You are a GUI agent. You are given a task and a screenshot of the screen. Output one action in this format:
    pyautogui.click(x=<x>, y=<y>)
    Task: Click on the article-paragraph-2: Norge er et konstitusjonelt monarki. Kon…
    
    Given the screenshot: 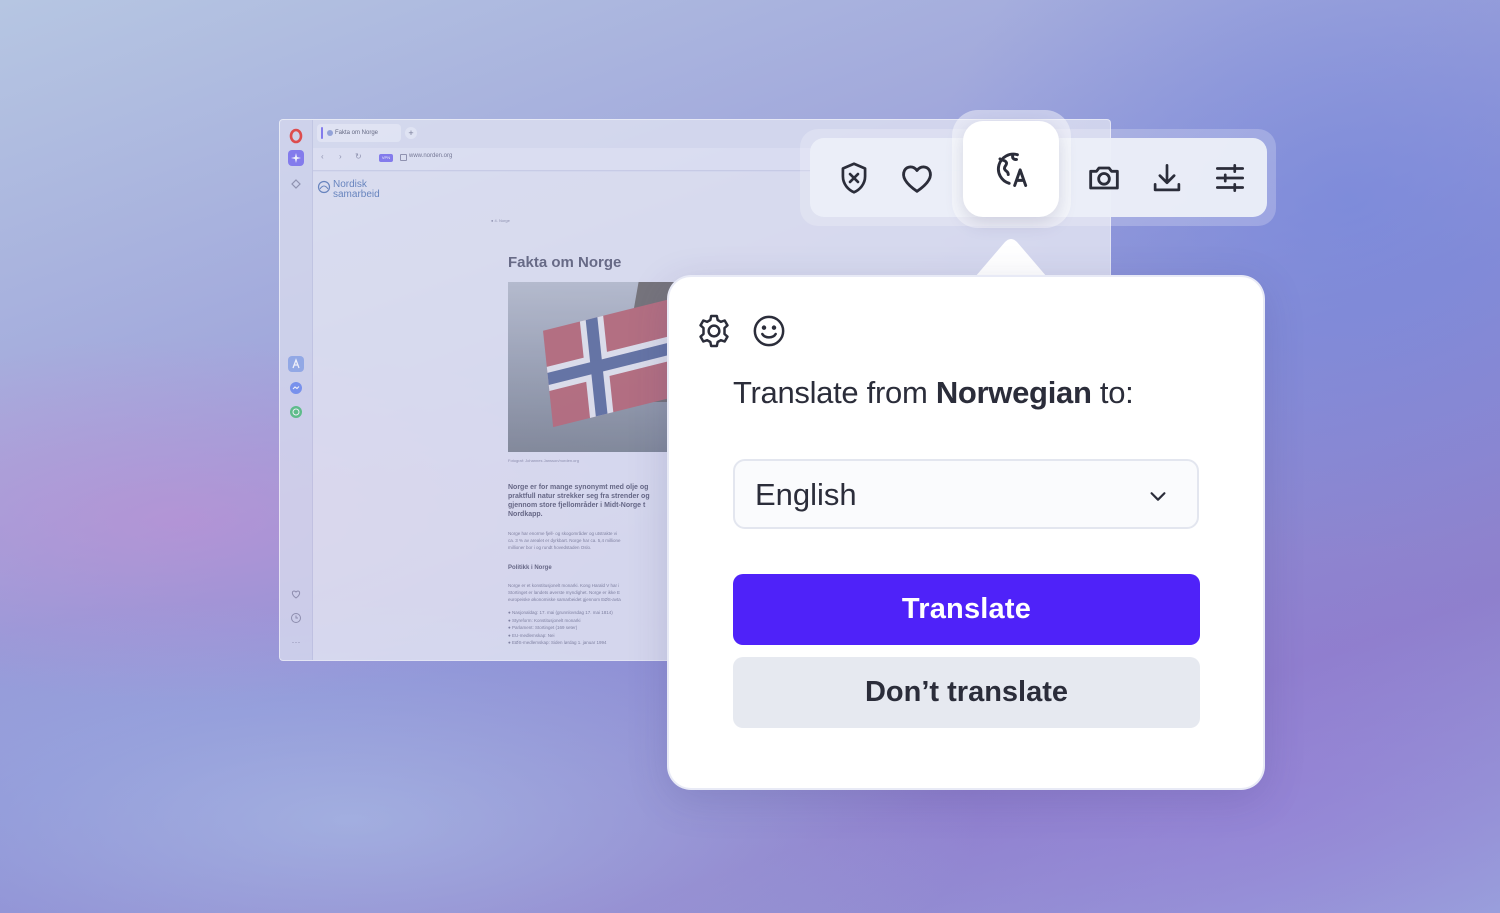 What is the action you would take?
    pyautogui.click(x=564, y=592)
    